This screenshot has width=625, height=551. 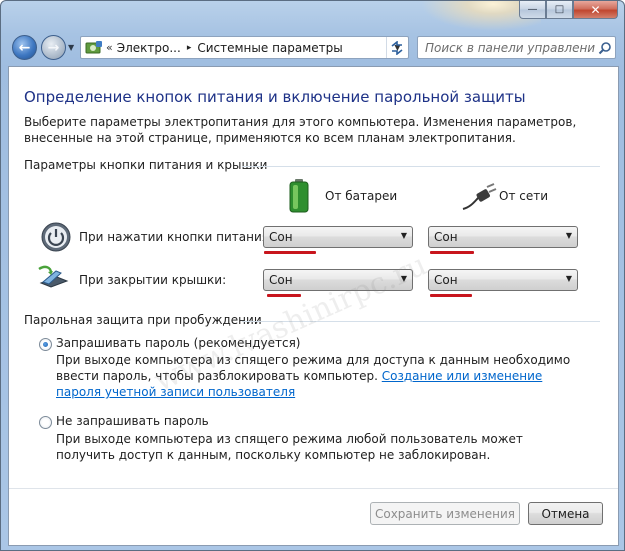 I want to click on laptop-lid-icon, so click(x=53, y=276).